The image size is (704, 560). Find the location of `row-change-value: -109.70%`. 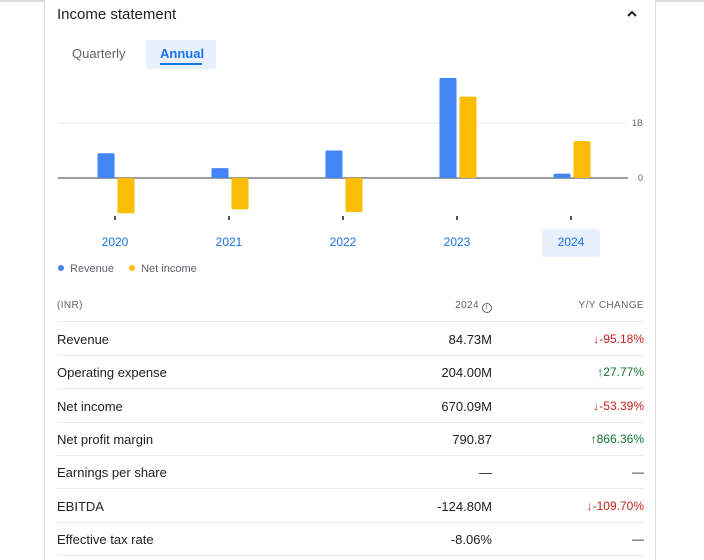

row-change-value: -109.70% is located at coordinates (618, 505).